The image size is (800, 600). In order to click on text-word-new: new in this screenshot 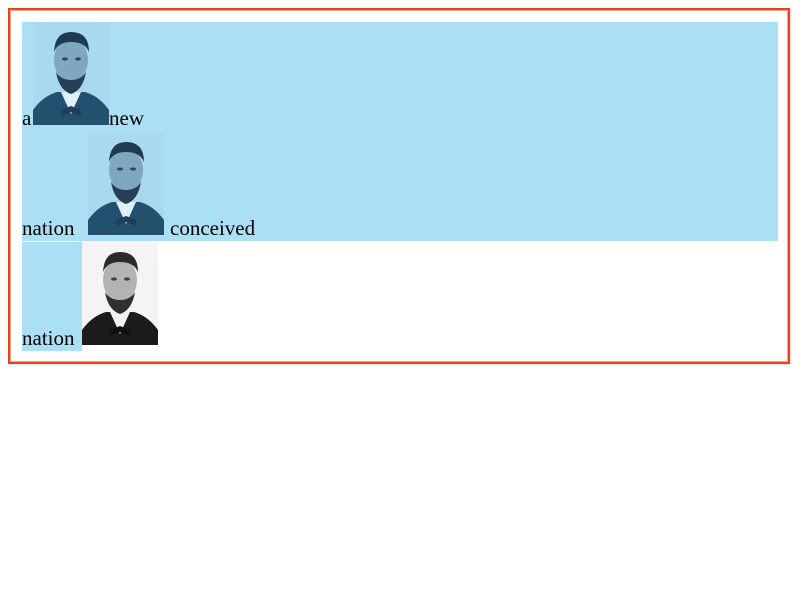, I will do `click(126, 118)`.